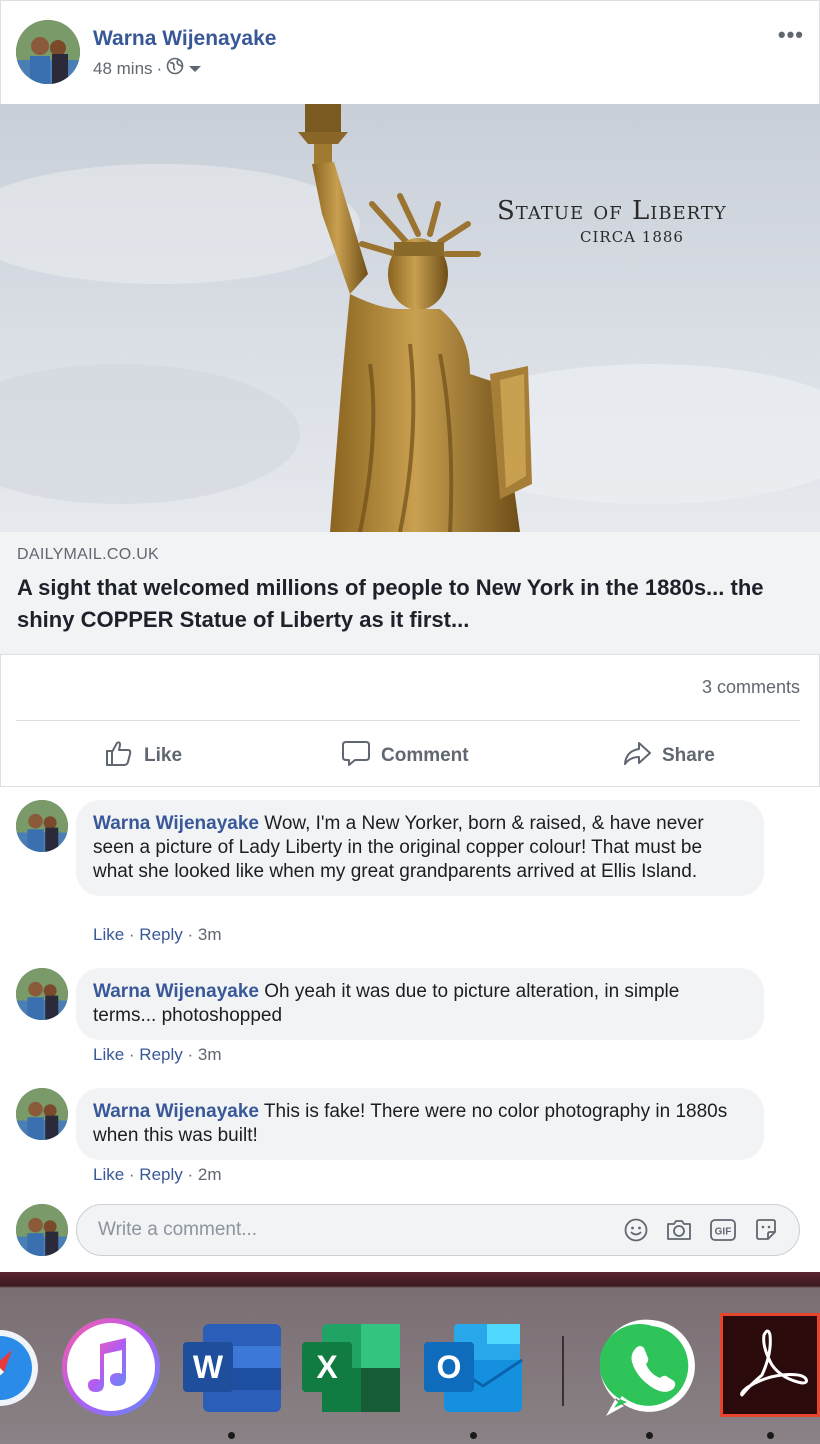 The height and width of the screenshot is (1444, 820). I want to click on camera-icon, so click(679, 1232).